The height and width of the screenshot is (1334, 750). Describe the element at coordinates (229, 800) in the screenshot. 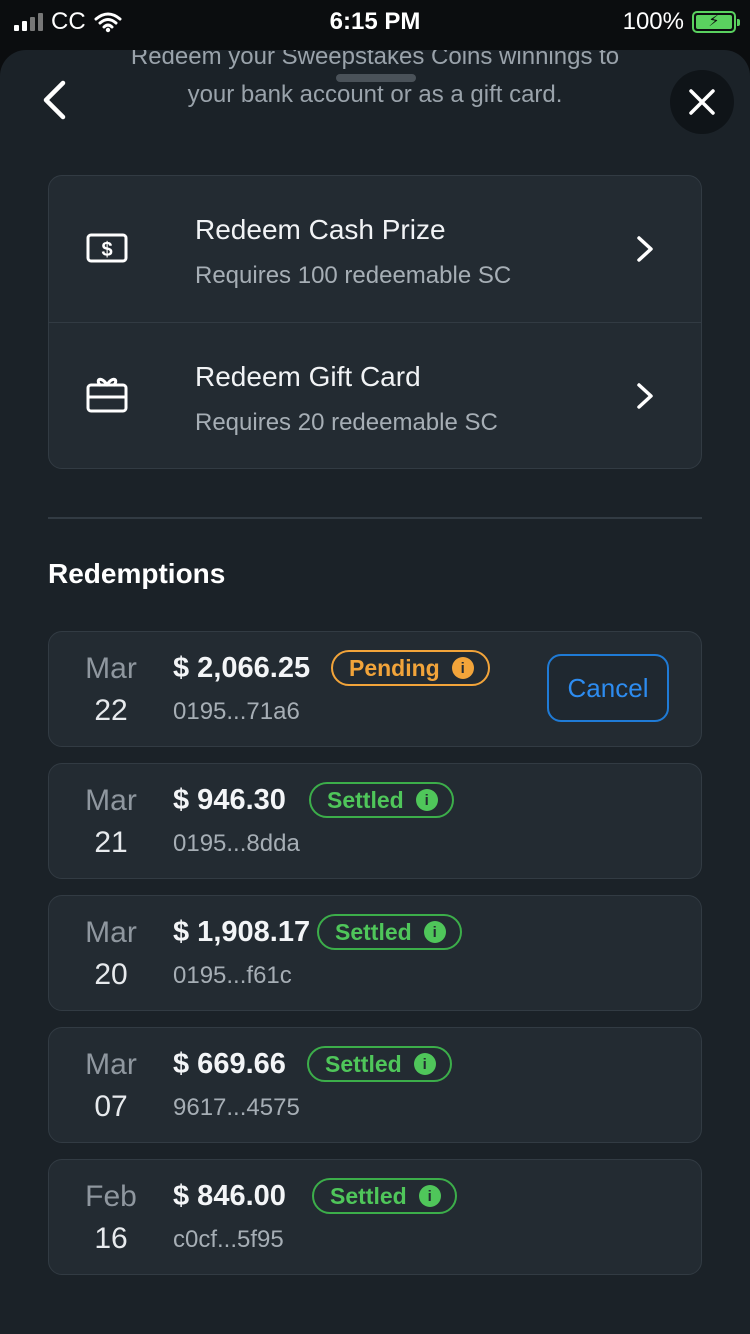

I see `redemption-amount: $ 946.30` at that location.